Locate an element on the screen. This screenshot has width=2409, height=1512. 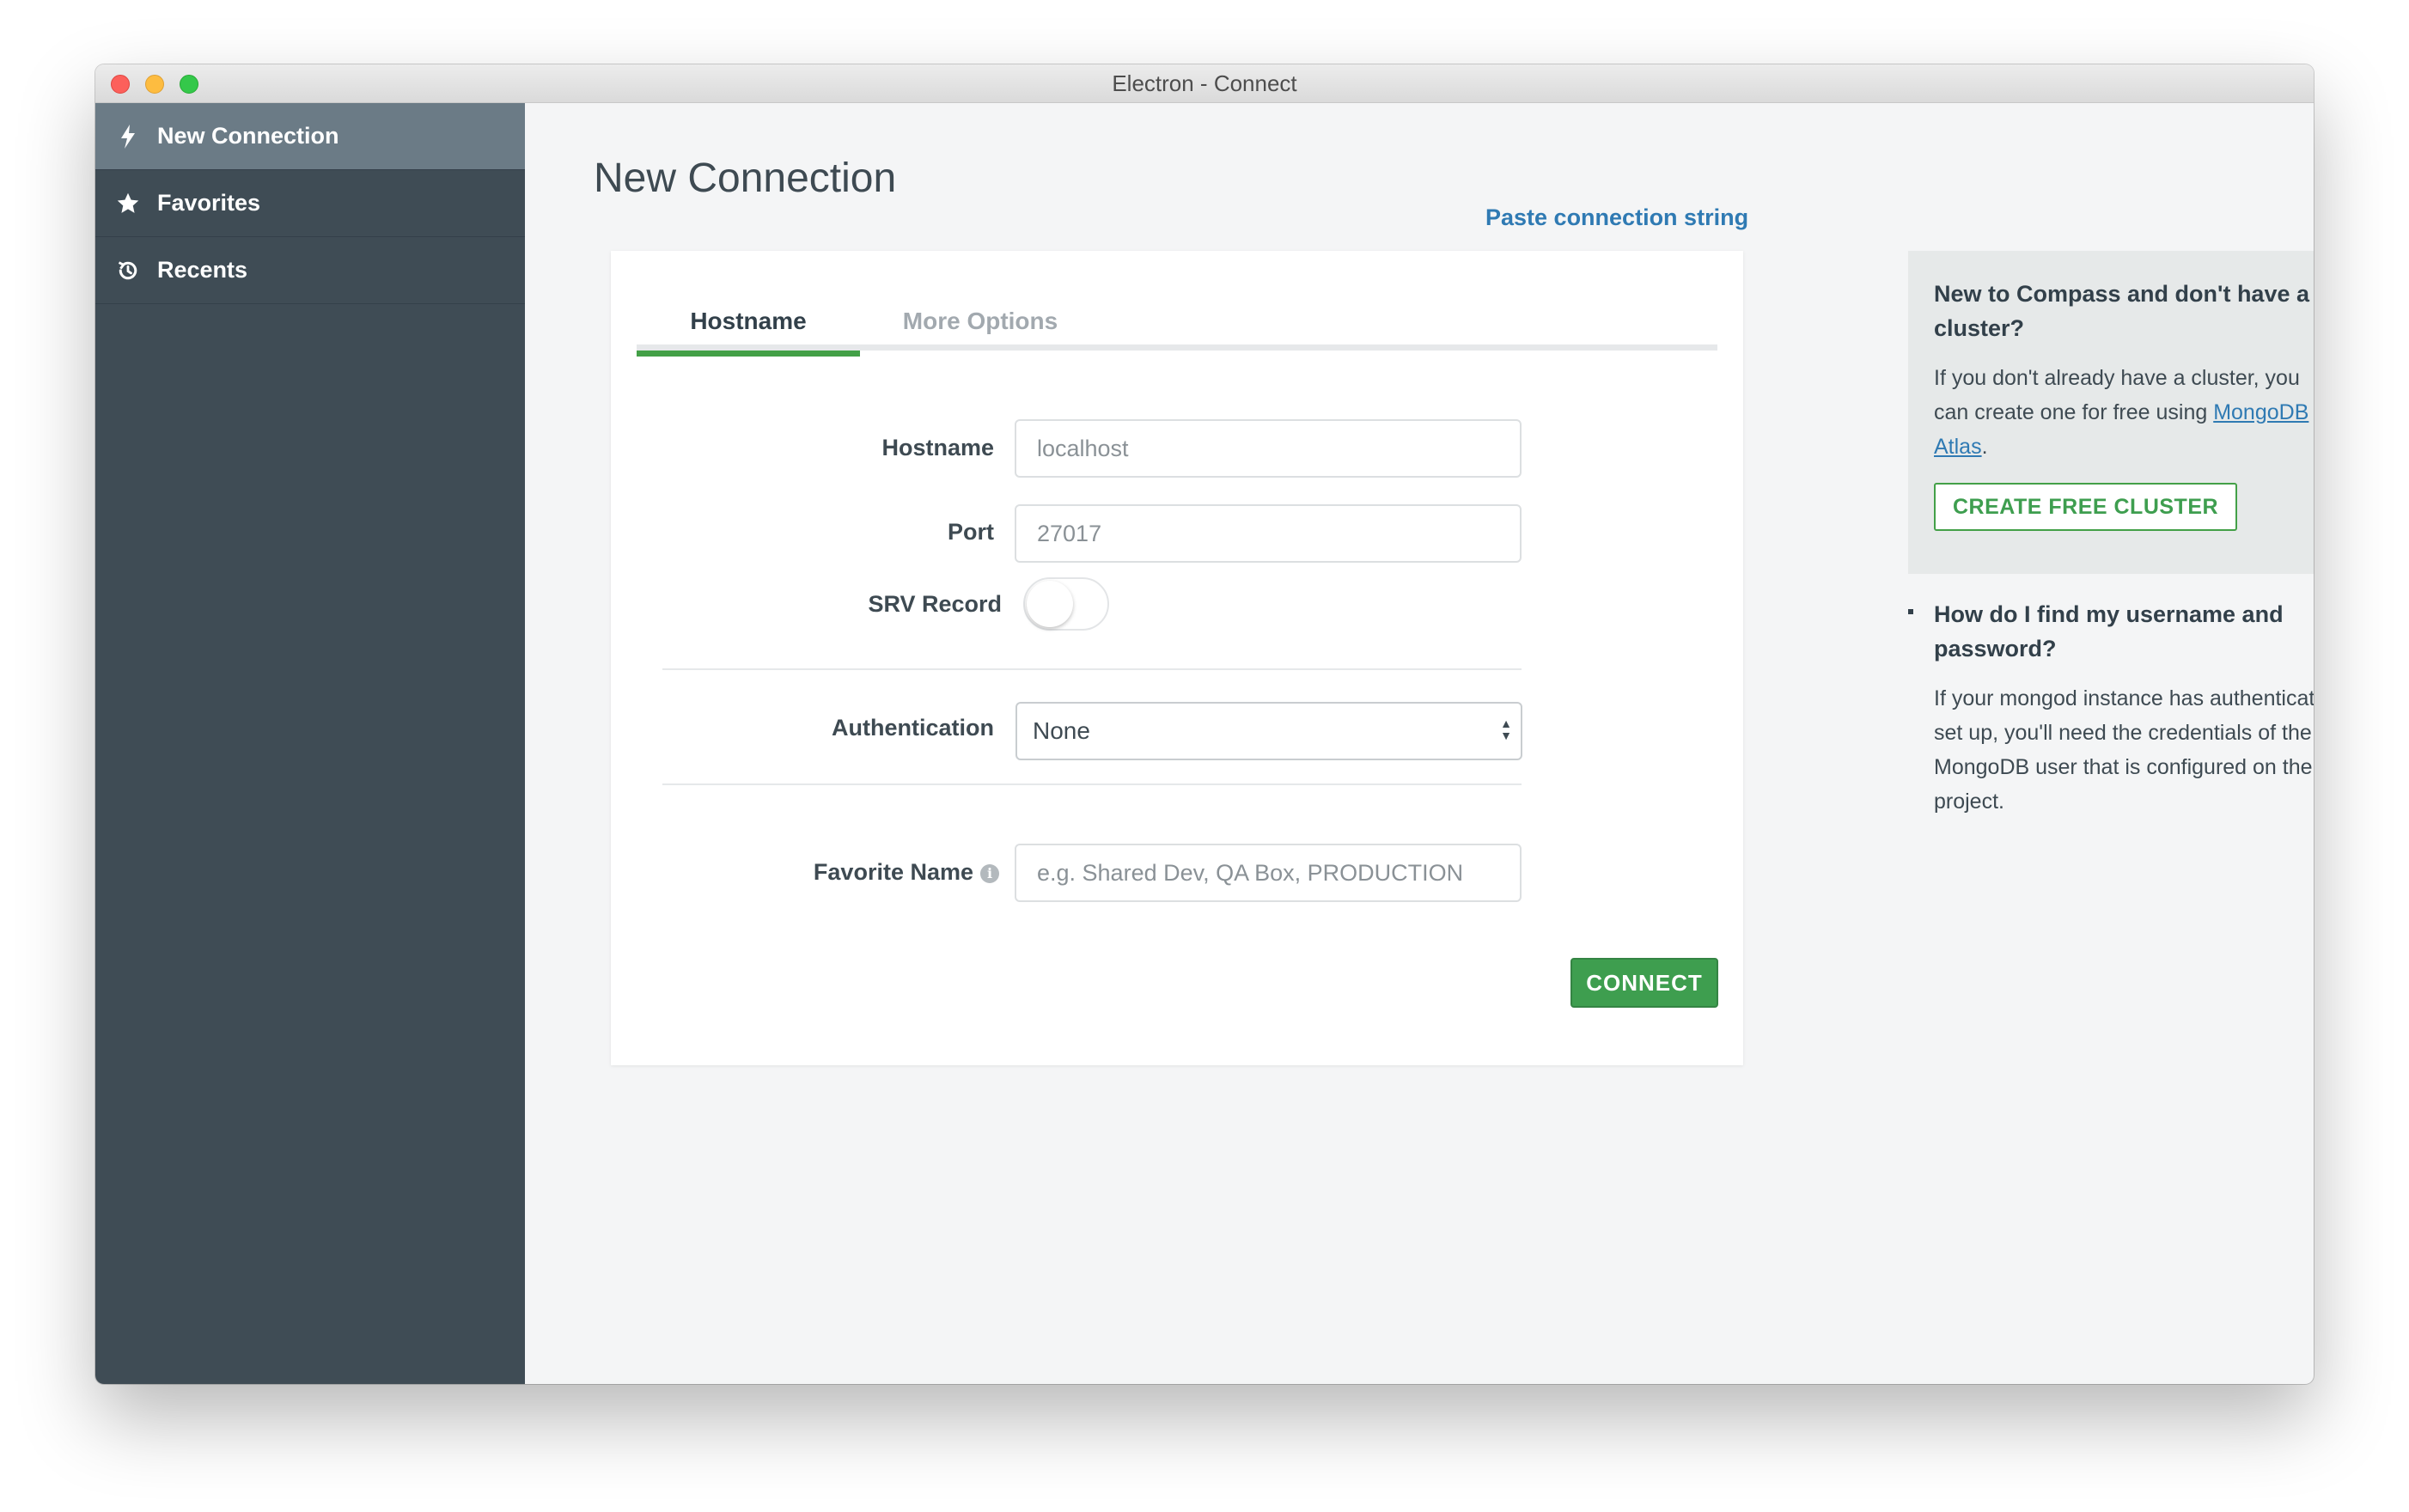
title-bar: Electron - Connect is located at coordinates (1204, 83).